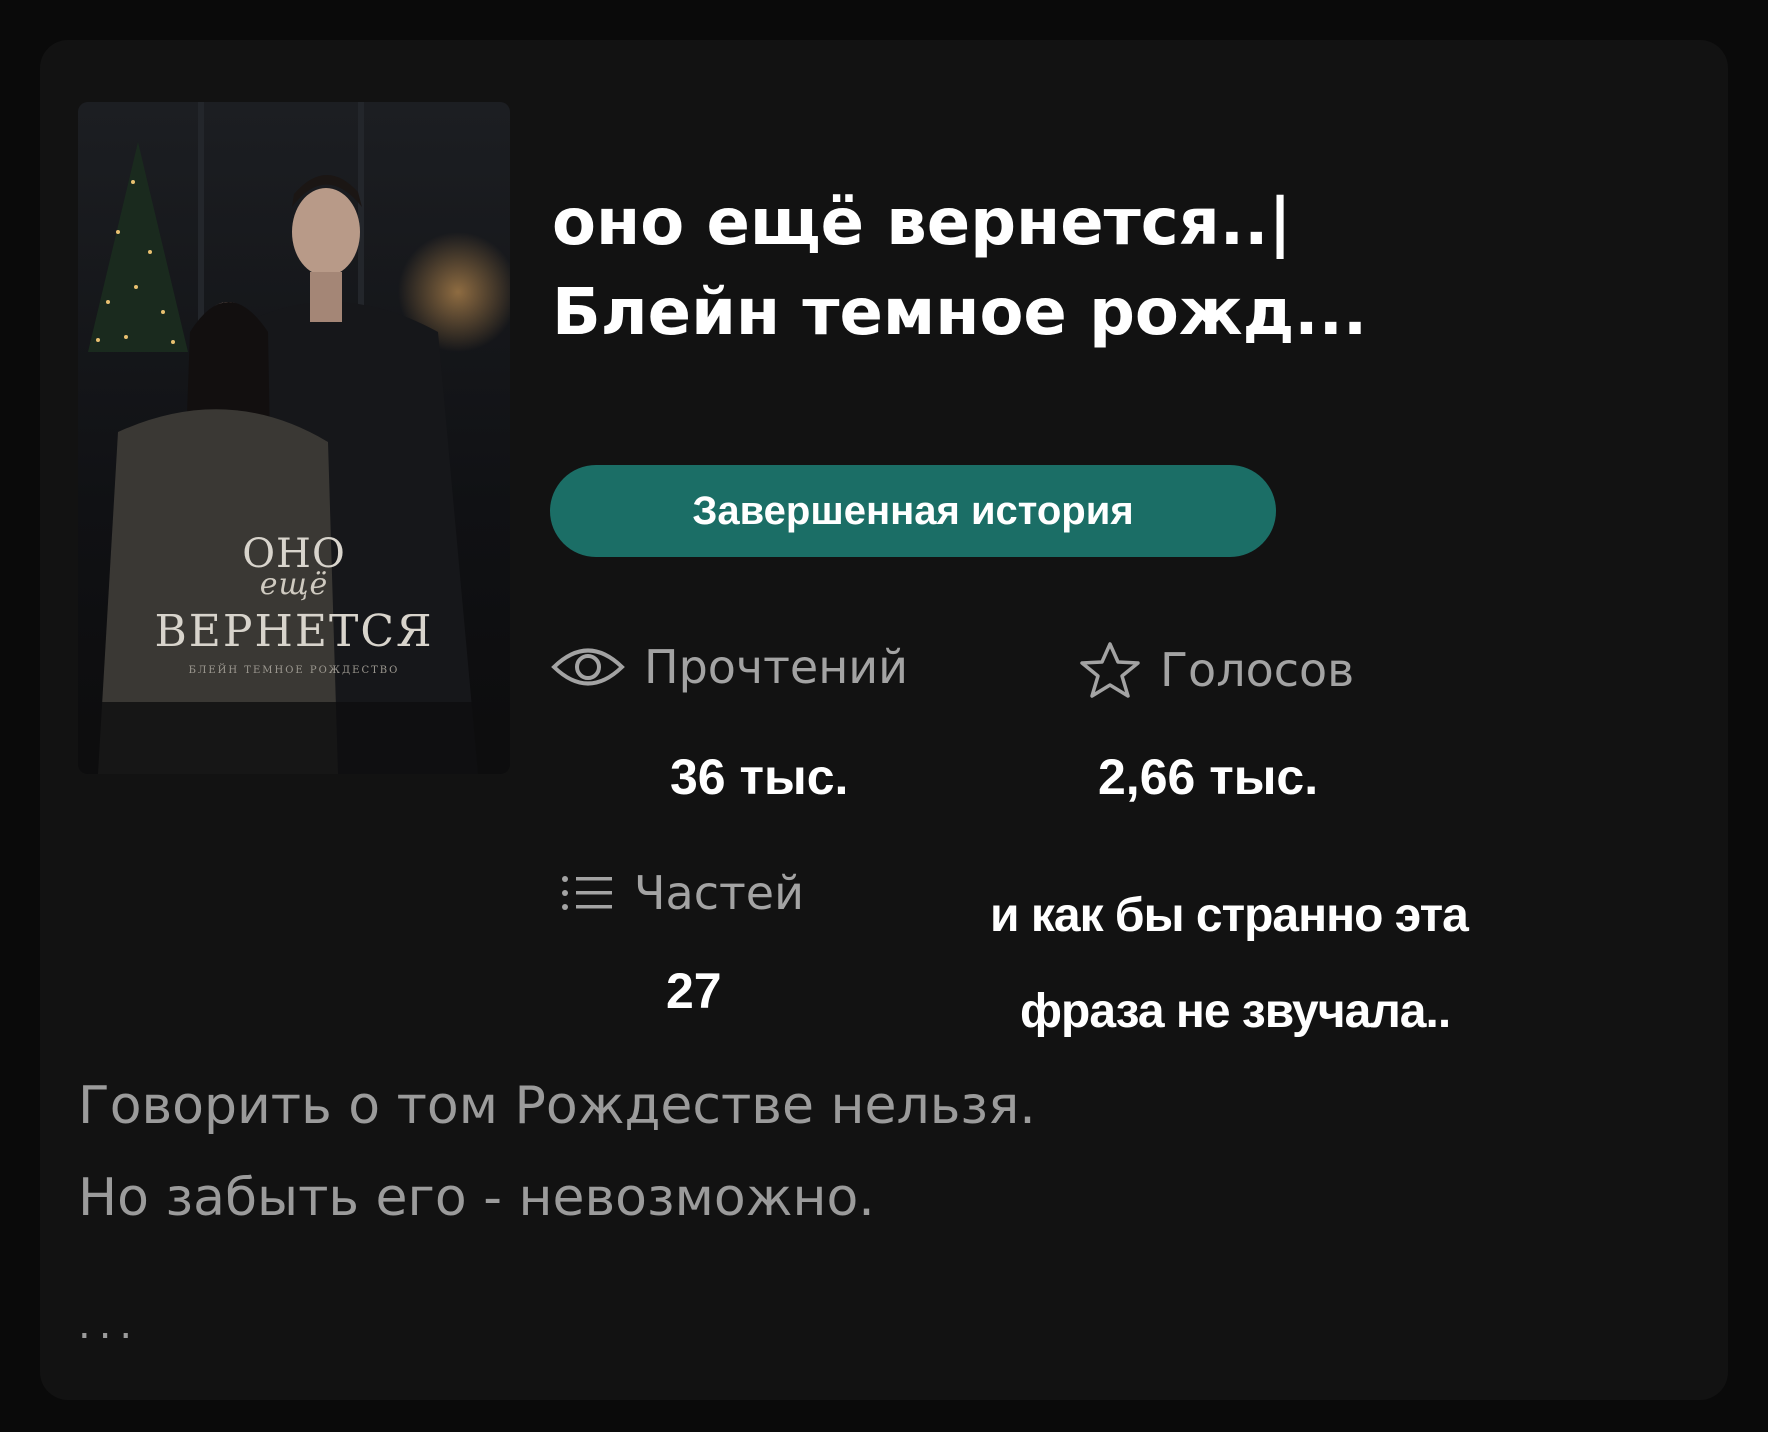  What do you see at coordinates (1257, 670) in the screenshot?
I see `votes-label-text: Голосов` at bounding box center [1257, 670].